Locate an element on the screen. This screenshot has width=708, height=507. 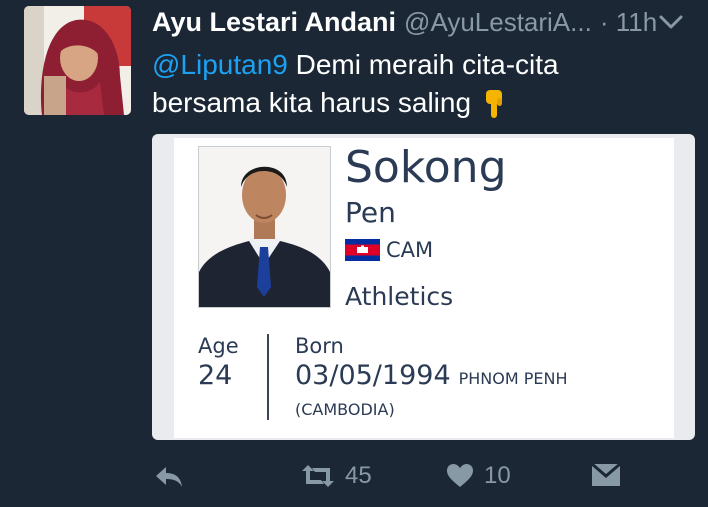
envelope-icon is located at coordinates (606, 475).